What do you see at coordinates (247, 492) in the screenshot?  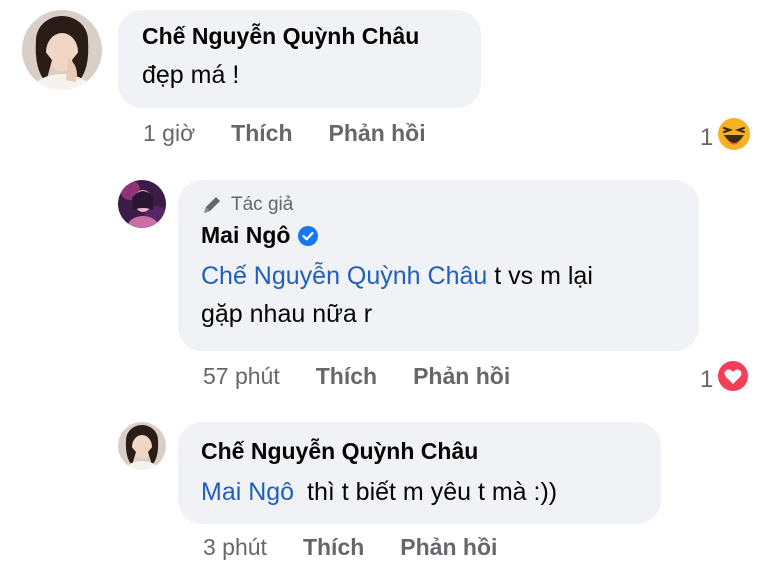 I see `mention-link: Mai Ngô` at bounding box center [247, 492].